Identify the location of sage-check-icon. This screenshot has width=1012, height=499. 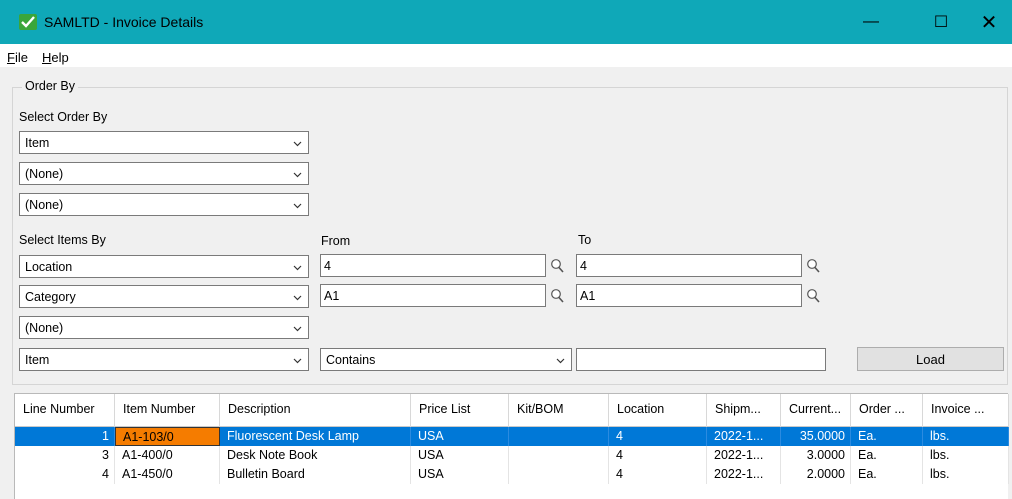
(28, 22).